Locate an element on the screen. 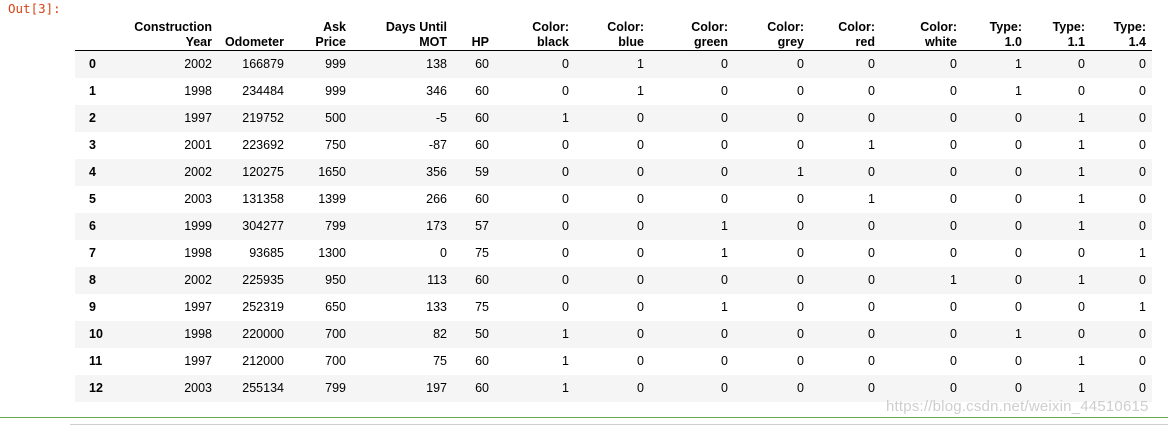 This screenshot has width=1168, height=427. column-header-label: Type: 1.0 is located at coordinates (1005, 34).